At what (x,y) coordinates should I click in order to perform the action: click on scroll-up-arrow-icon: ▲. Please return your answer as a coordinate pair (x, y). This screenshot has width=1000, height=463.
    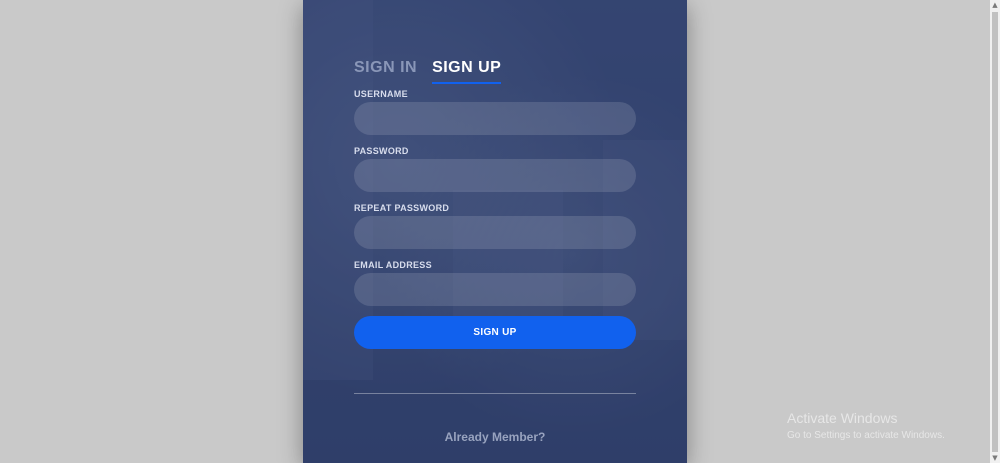
    Looking at the image, I should click on (995, 5).